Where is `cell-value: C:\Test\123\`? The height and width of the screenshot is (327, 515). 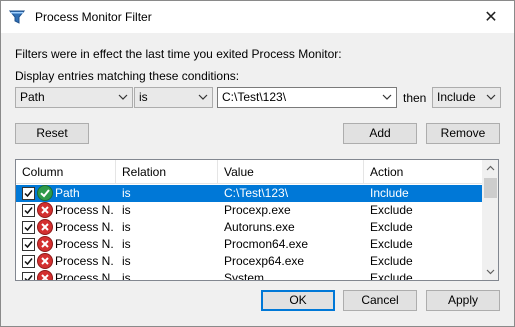 cell-value: C:\Test\123\ is located at coordinates (256, 193).